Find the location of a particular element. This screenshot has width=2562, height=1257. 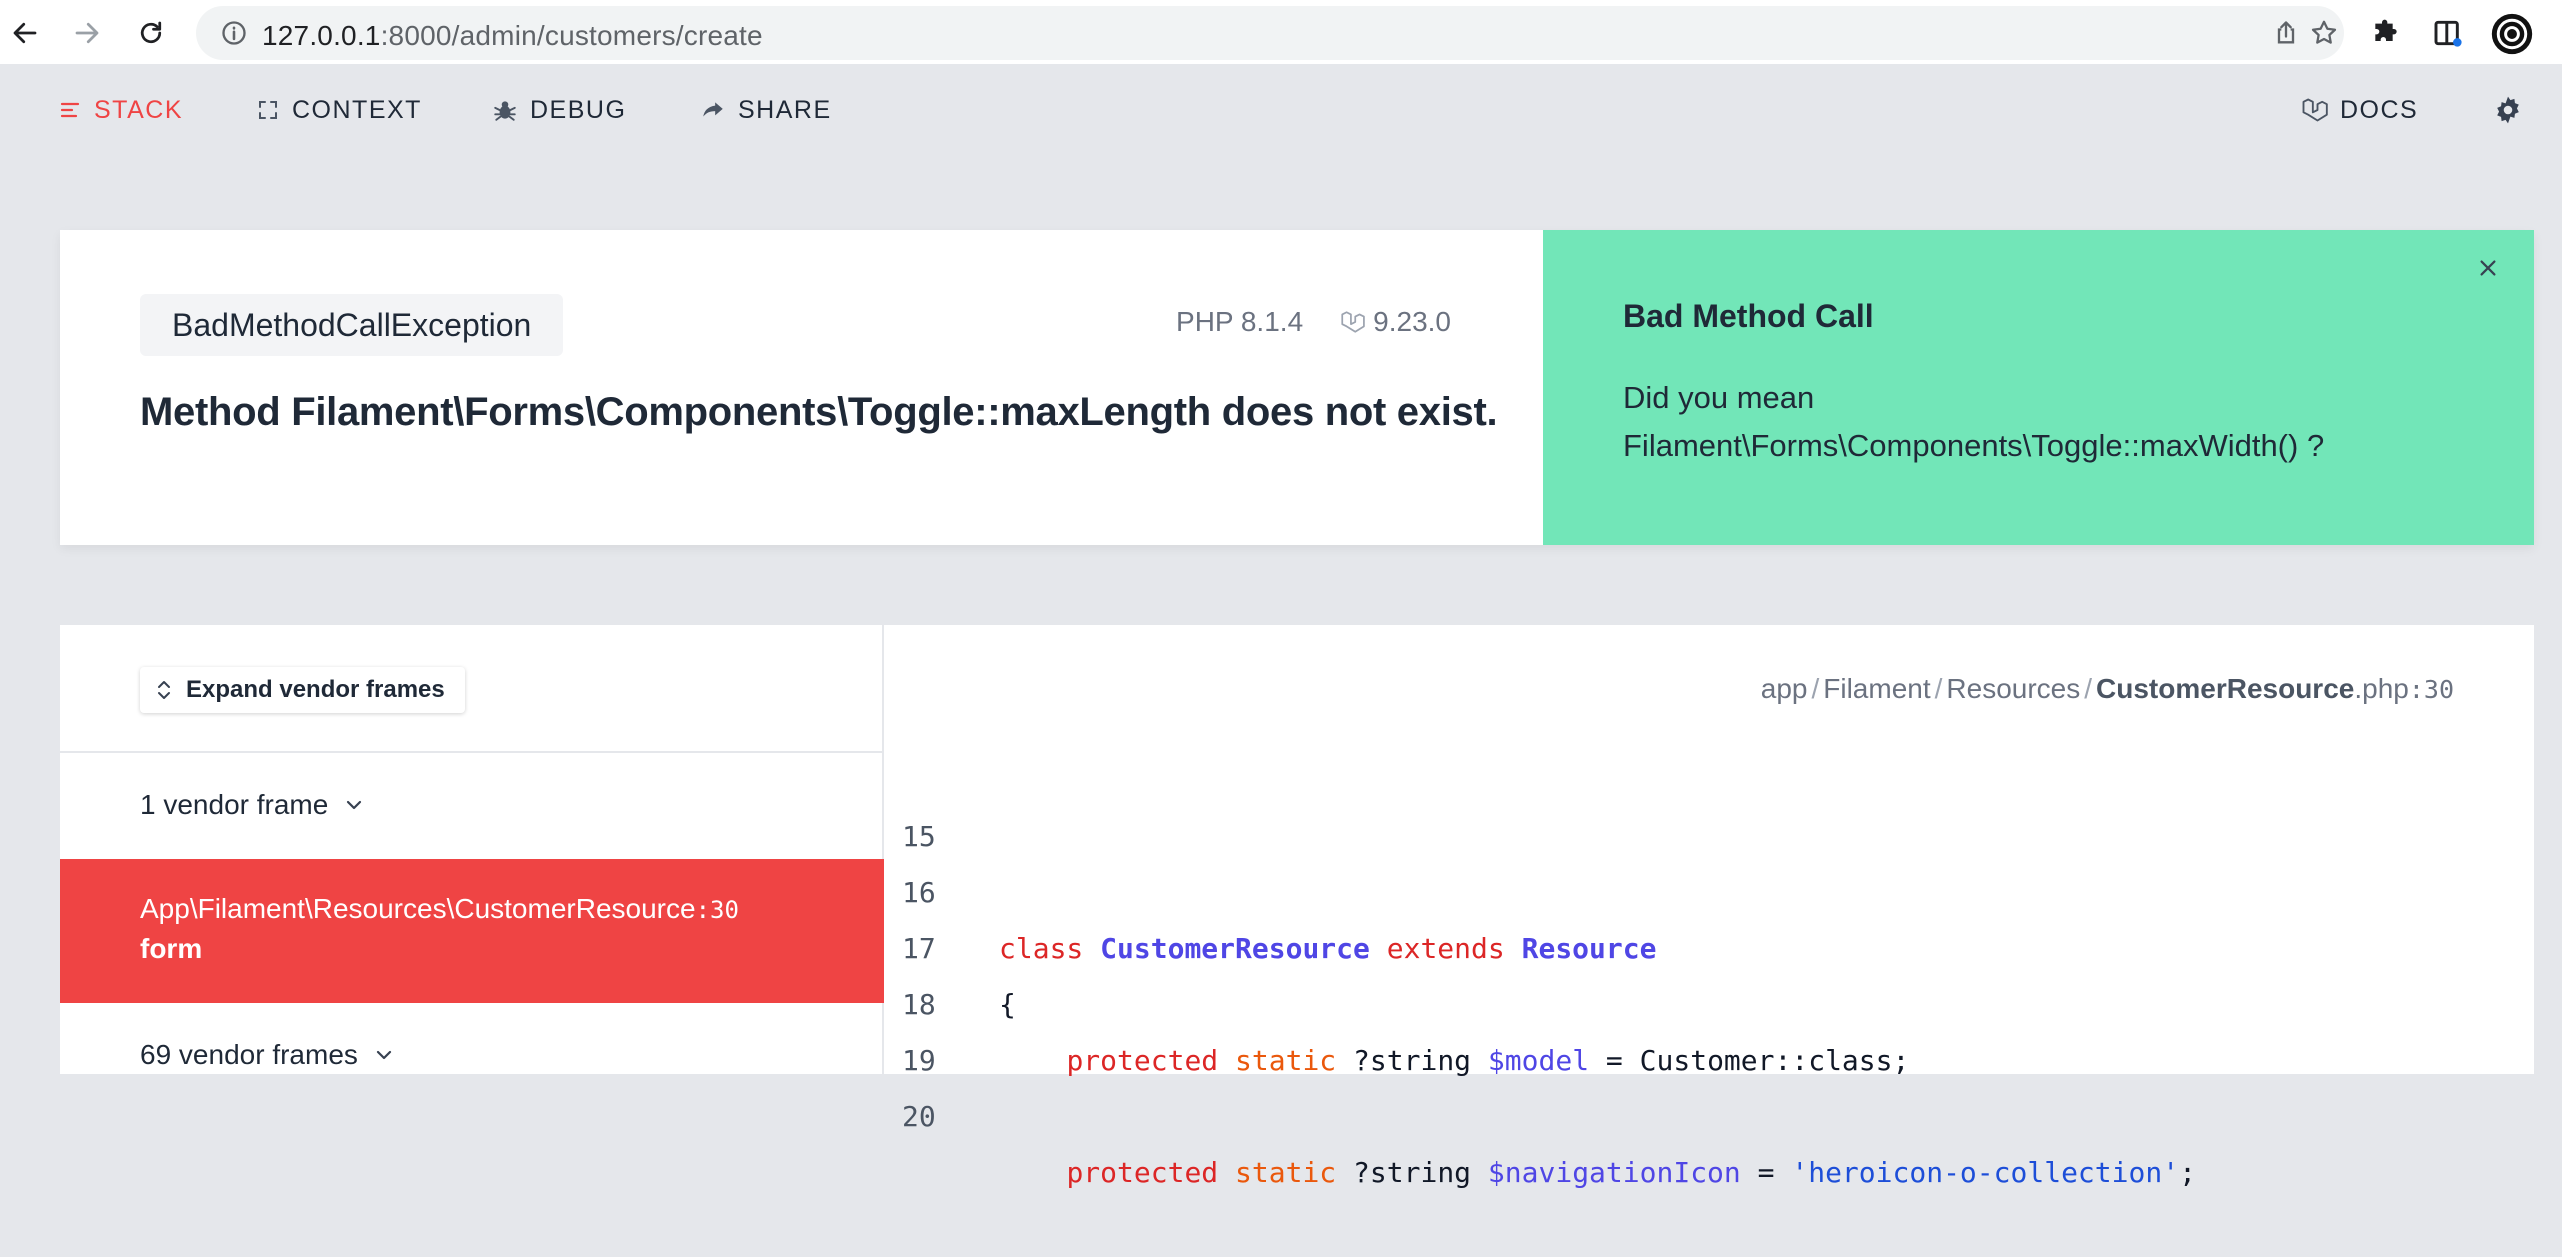

share-arrow-icon is located at coordinates (713, 109).